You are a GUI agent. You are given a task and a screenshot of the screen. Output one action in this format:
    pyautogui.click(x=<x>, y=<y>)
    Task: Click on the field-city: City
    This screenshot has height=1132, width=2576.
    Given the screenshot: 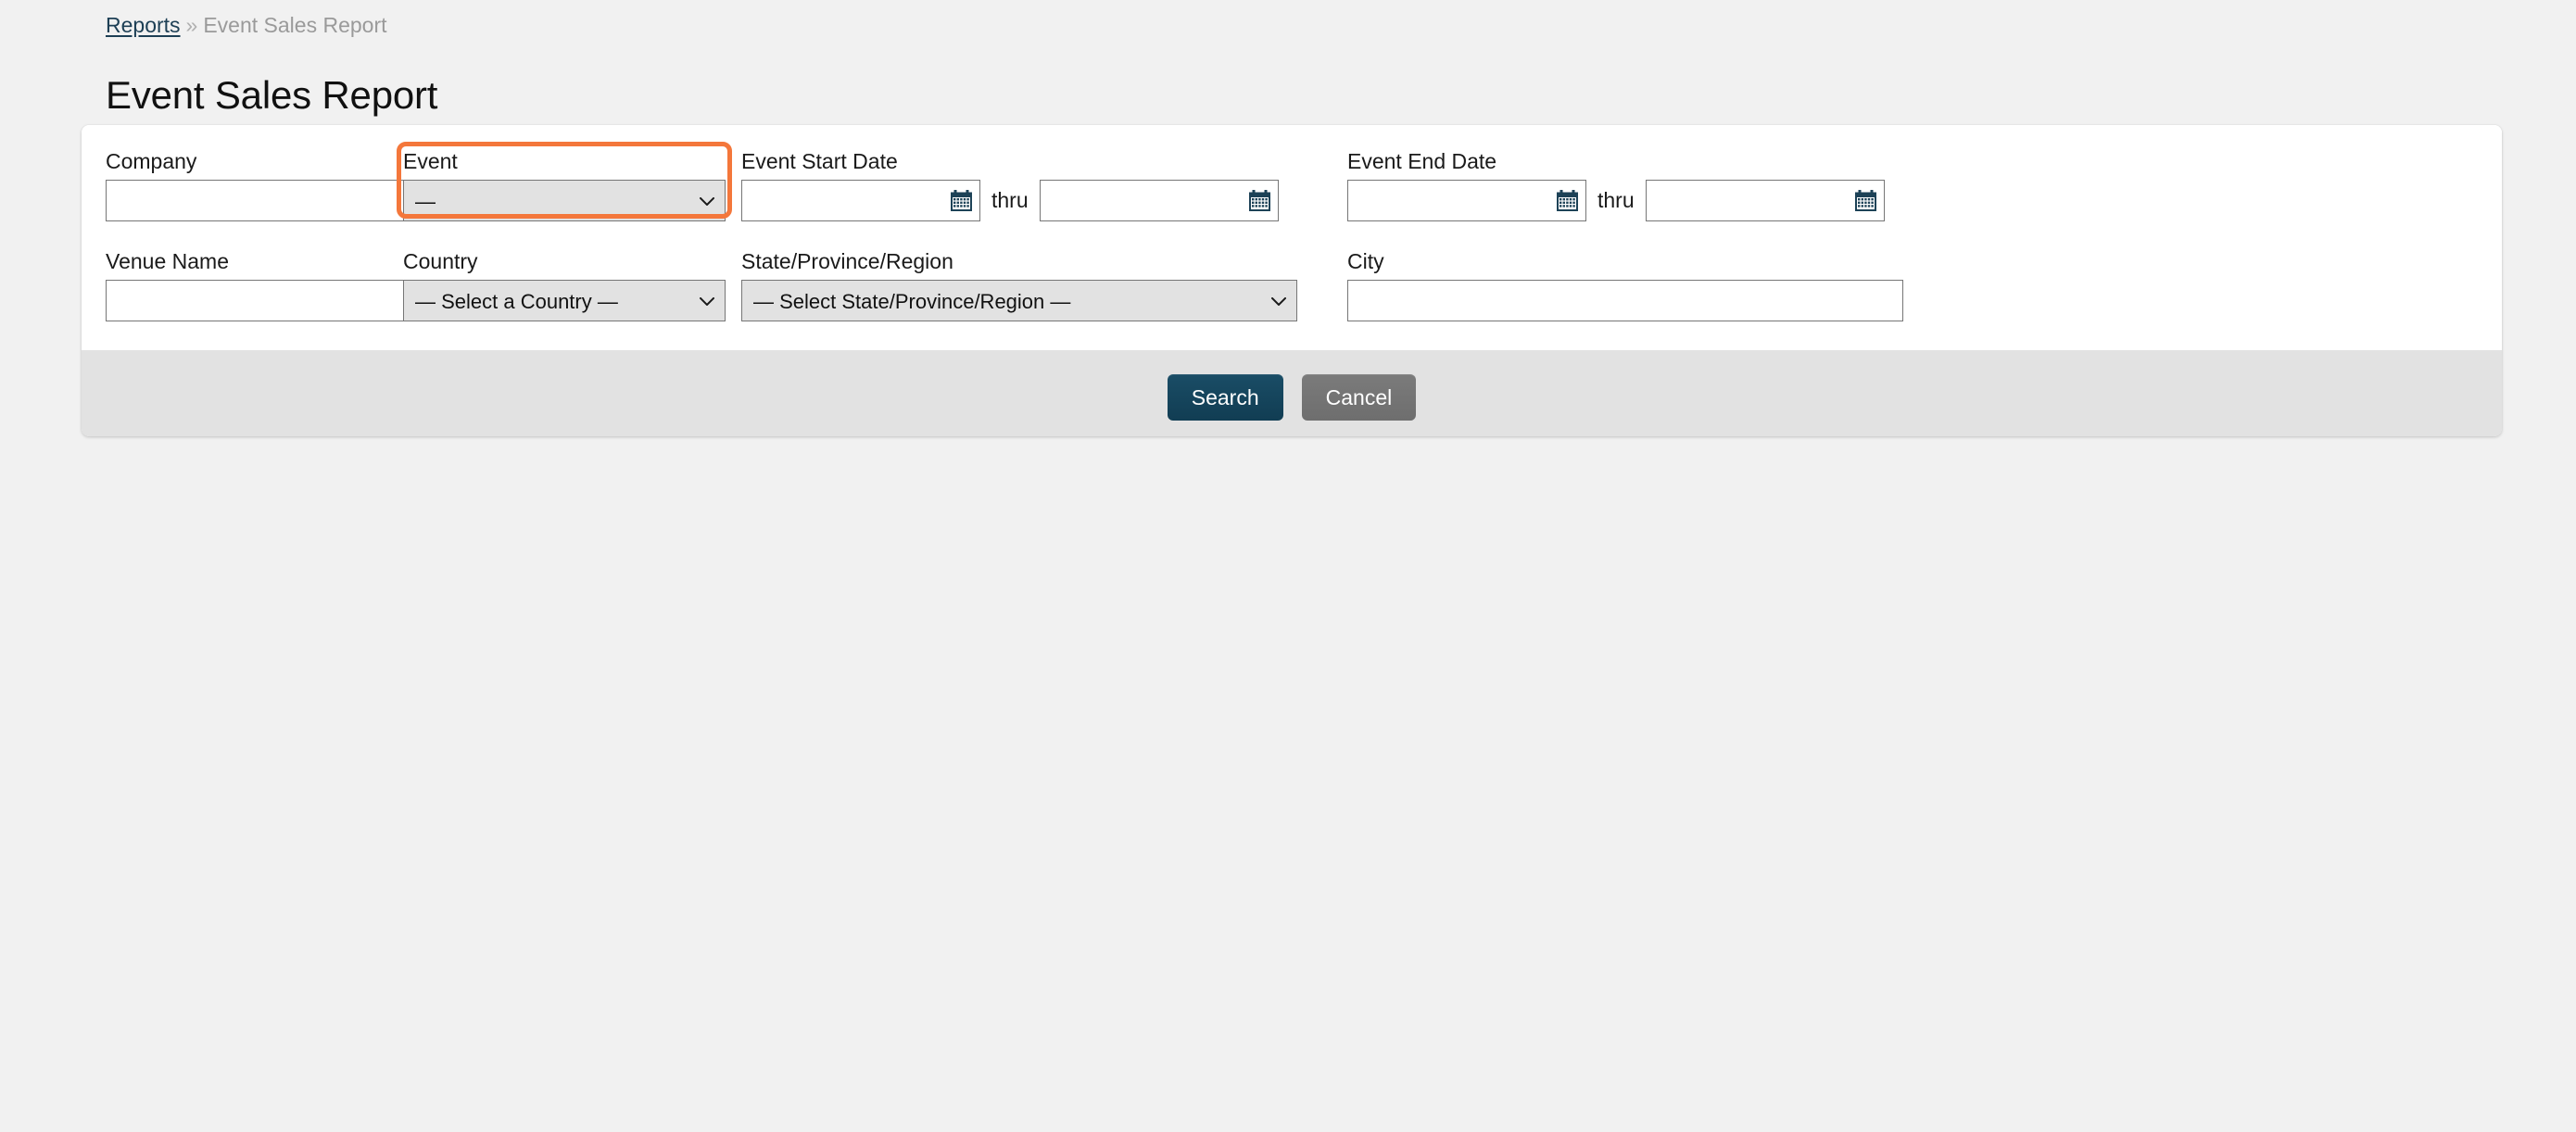 What is the action you would take?
    pyautogui.click(x=1625, y=285)
    